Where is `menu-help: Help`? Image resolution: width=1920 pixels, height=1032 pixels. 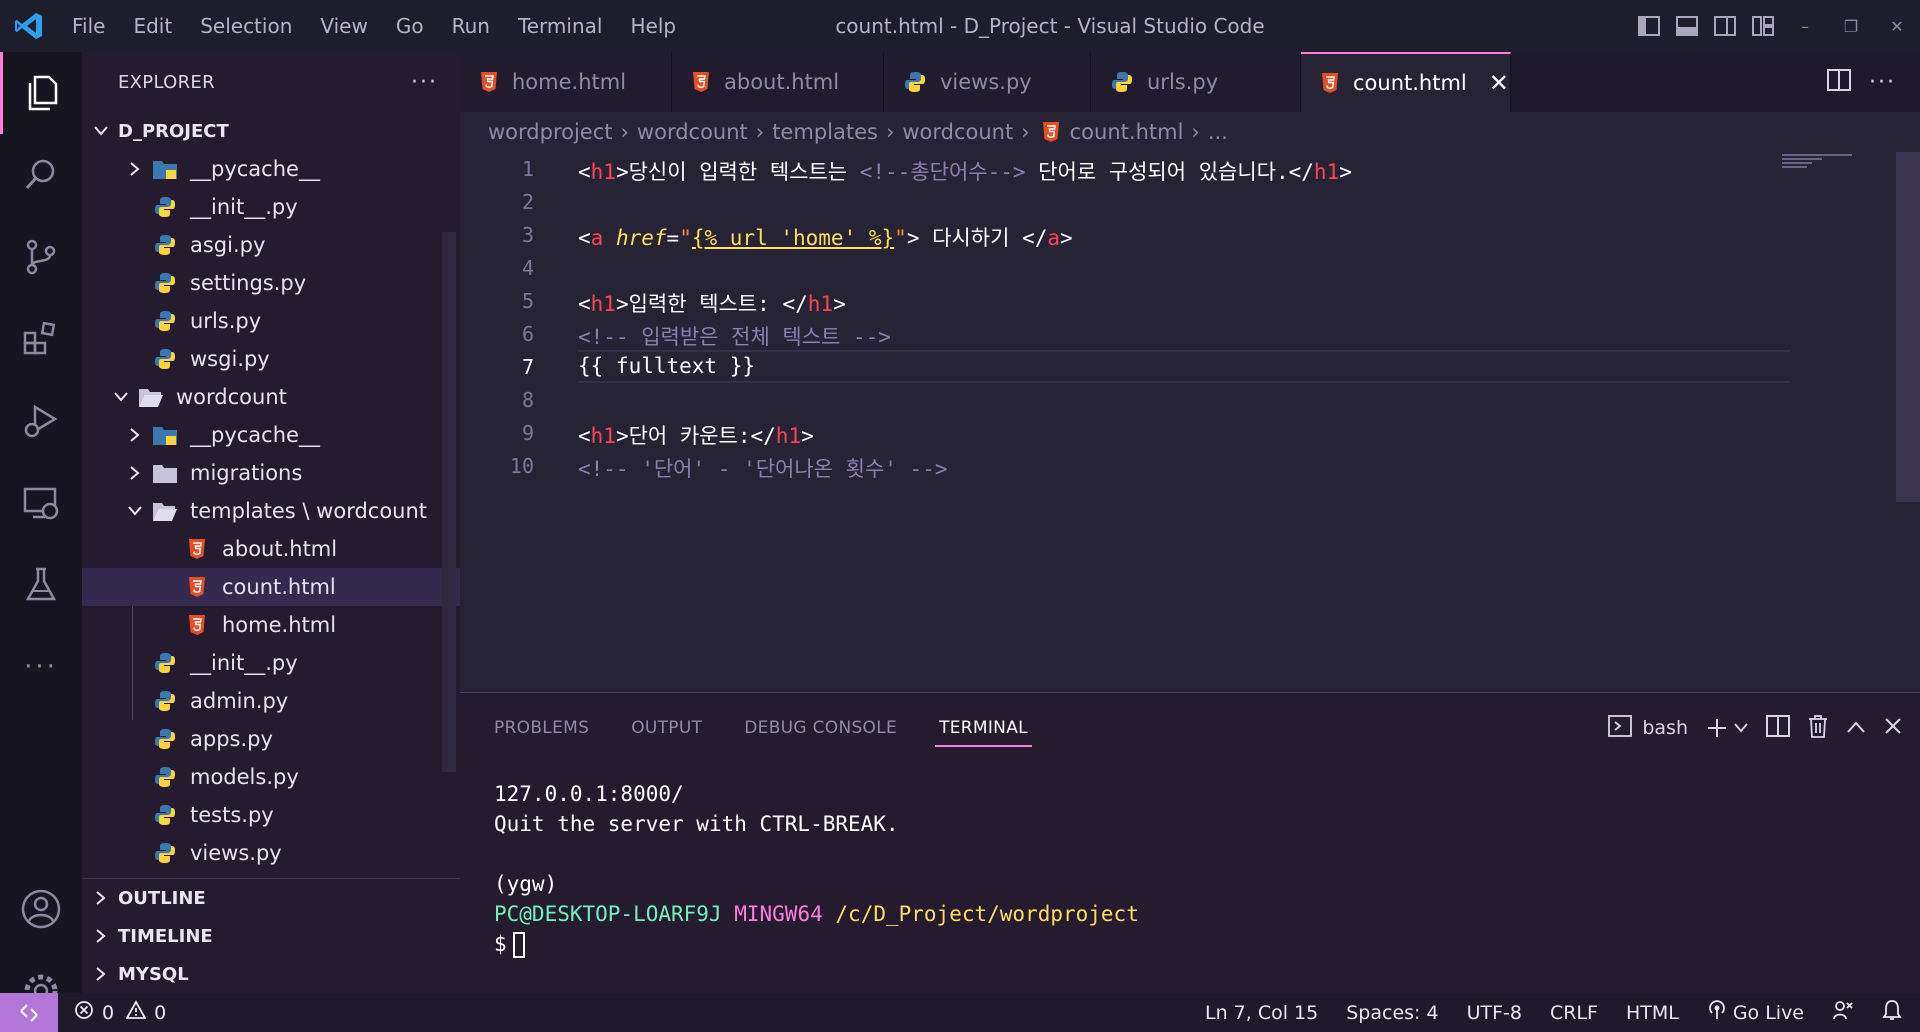
menu-help: Help is located at coordinates (653, 26).